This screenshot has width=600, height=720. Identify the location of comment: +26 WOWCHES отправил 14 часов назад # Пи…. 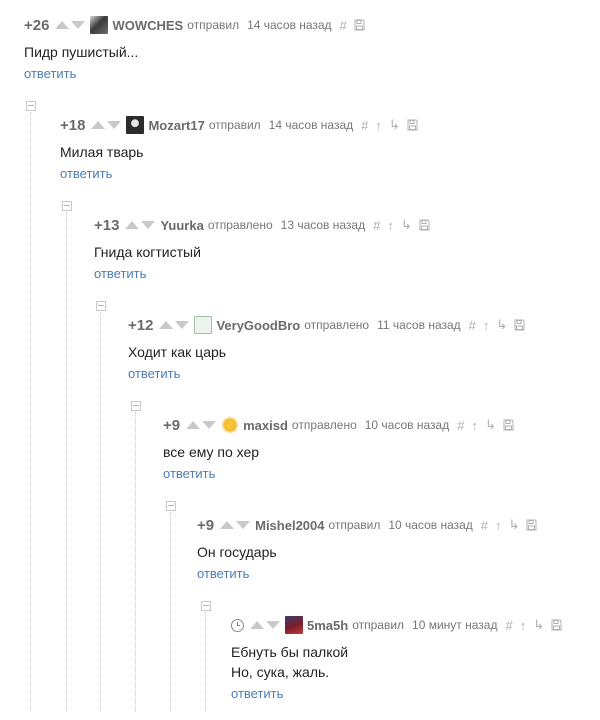
(198, 49).